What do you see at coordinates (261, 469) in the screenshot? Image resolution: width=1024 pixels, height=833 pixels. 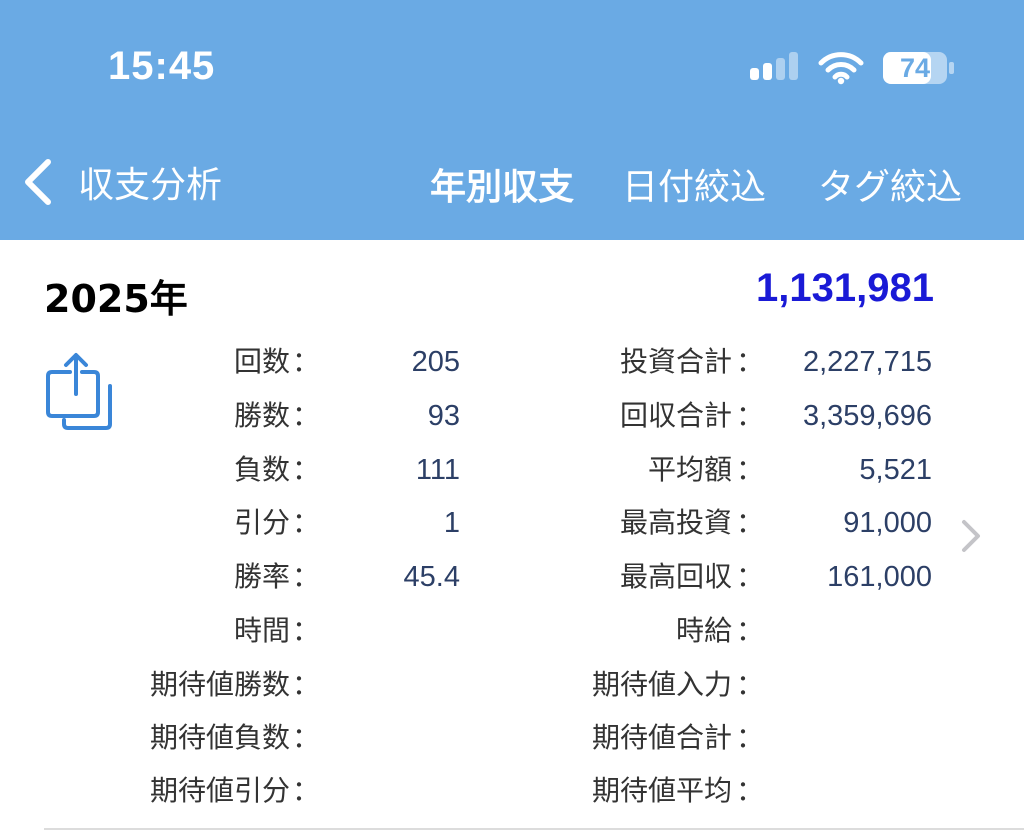 I see `stat-label: 負数` at bounding box center [261, 469].